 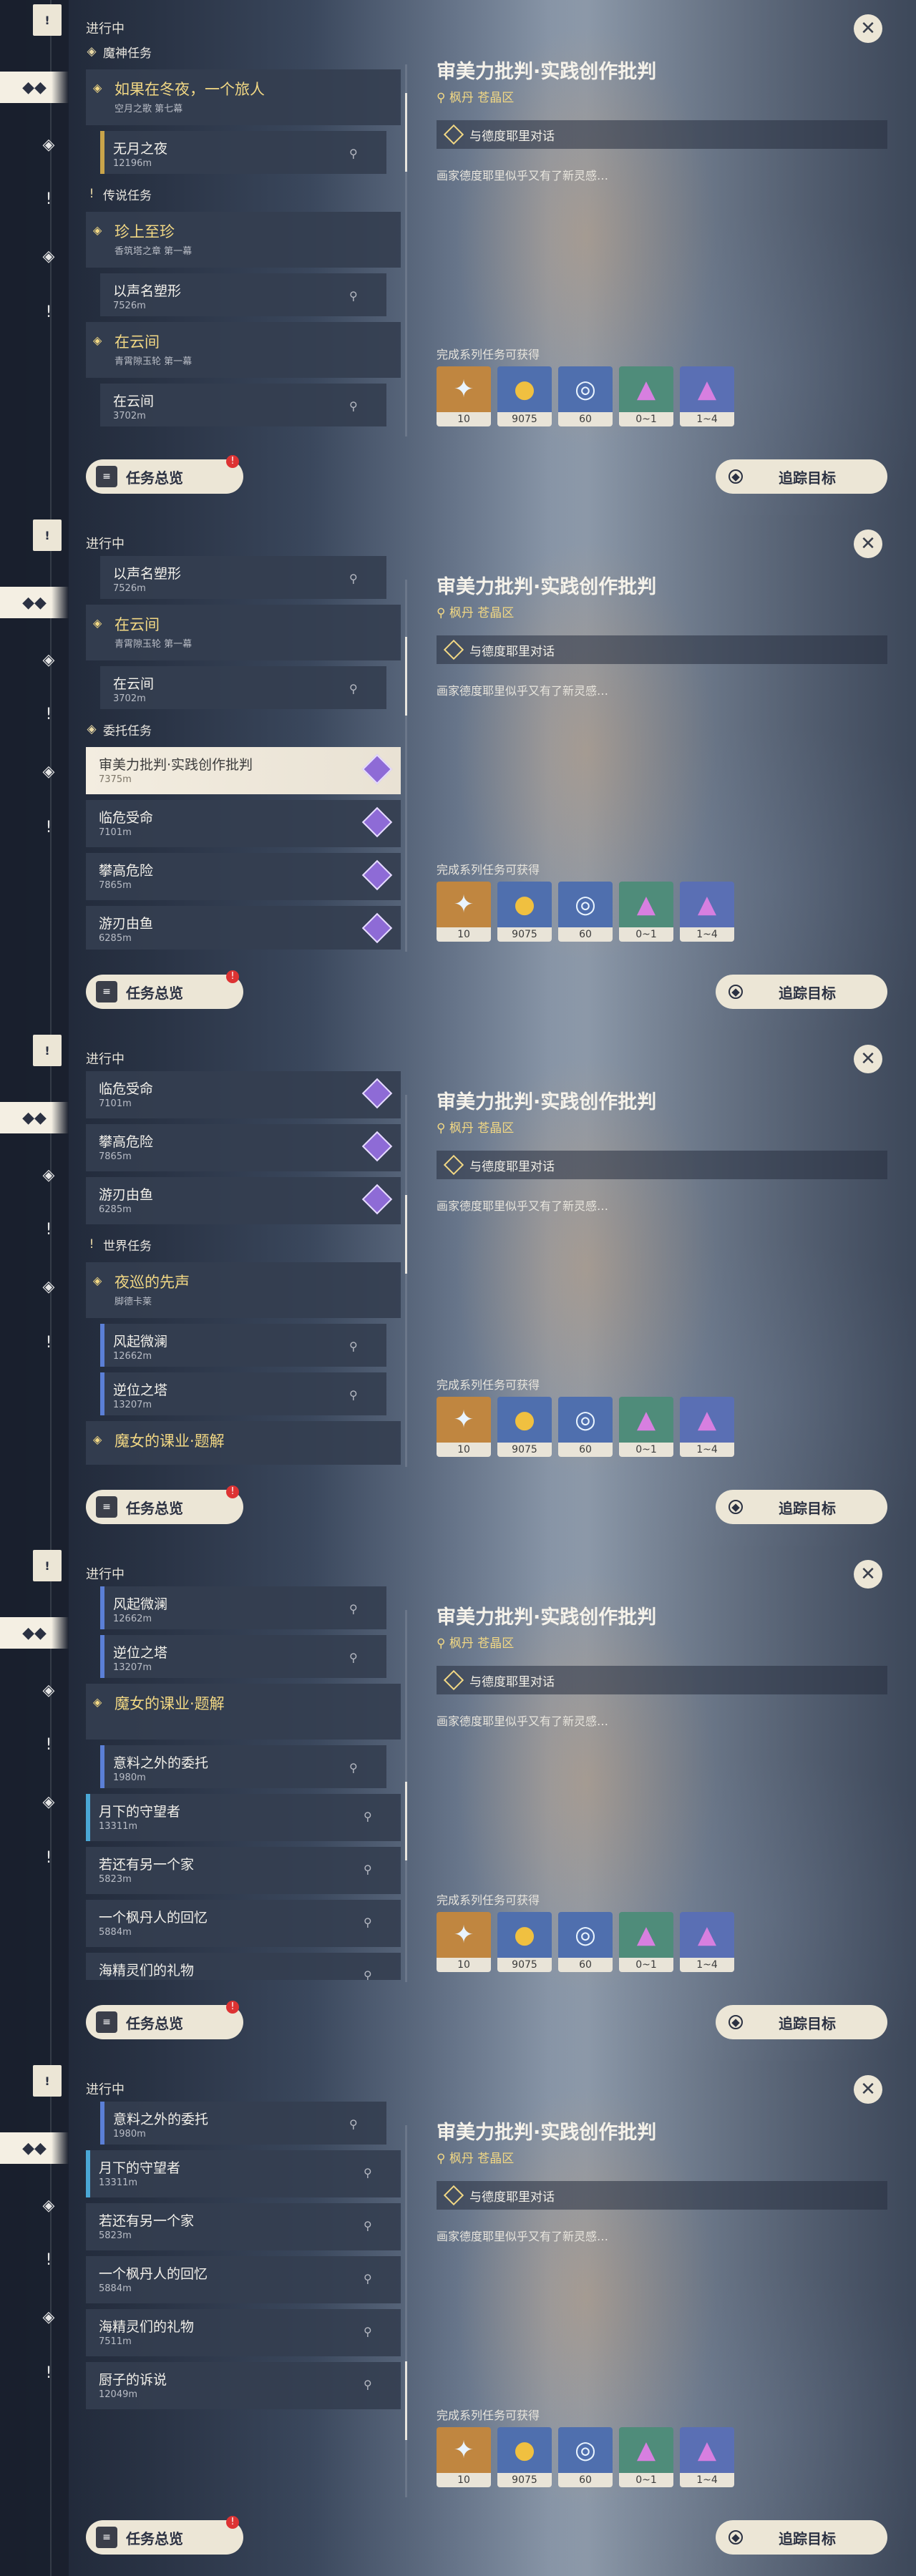 I want to click on quest-item: 逆位之塔 13207m ⚲, so click(x=243, y=1393).